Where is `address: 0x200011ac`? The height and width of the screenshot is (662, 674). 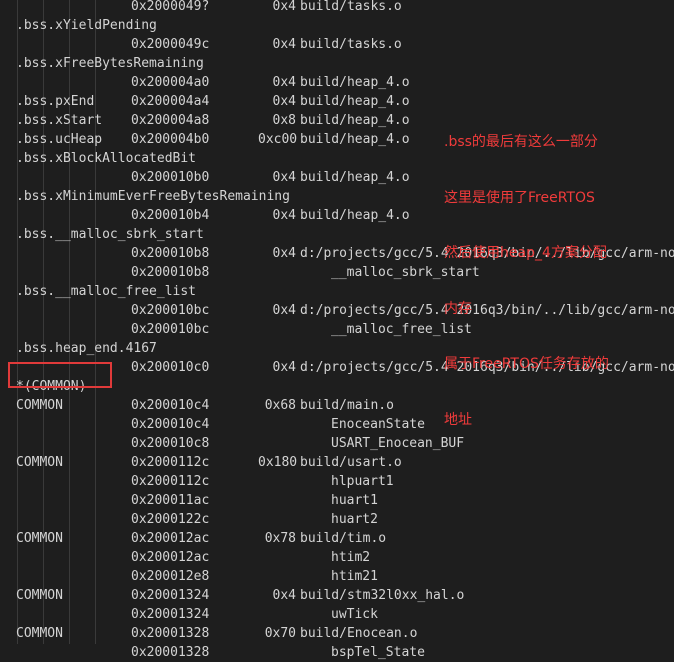 address: 0x200011ac is located at coordinates (170, 500).